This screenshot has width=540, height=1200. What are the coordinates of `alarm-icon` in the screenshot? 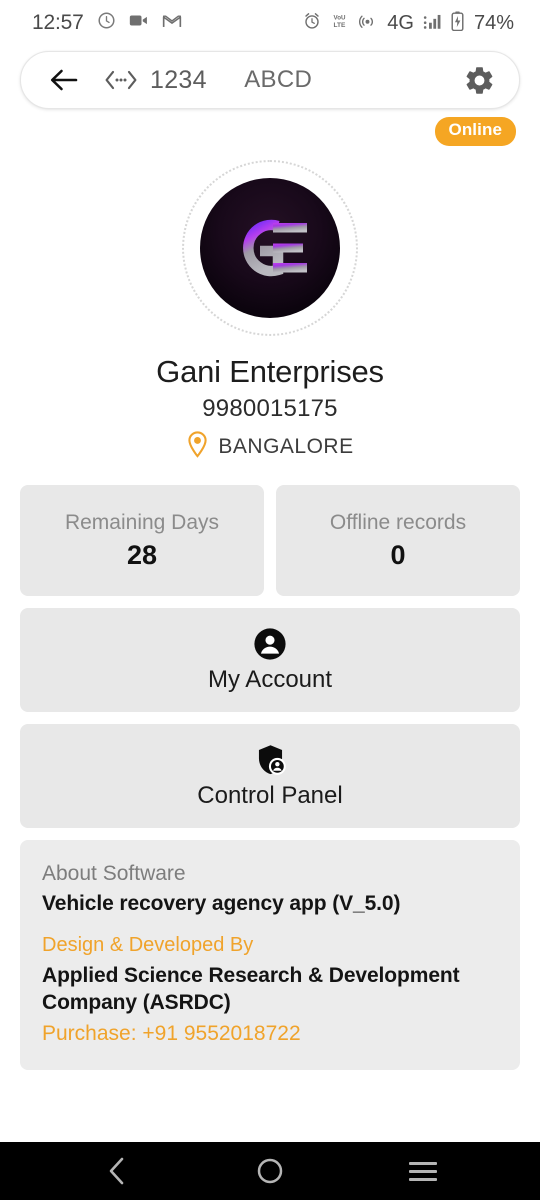 It's located at (312, 23).